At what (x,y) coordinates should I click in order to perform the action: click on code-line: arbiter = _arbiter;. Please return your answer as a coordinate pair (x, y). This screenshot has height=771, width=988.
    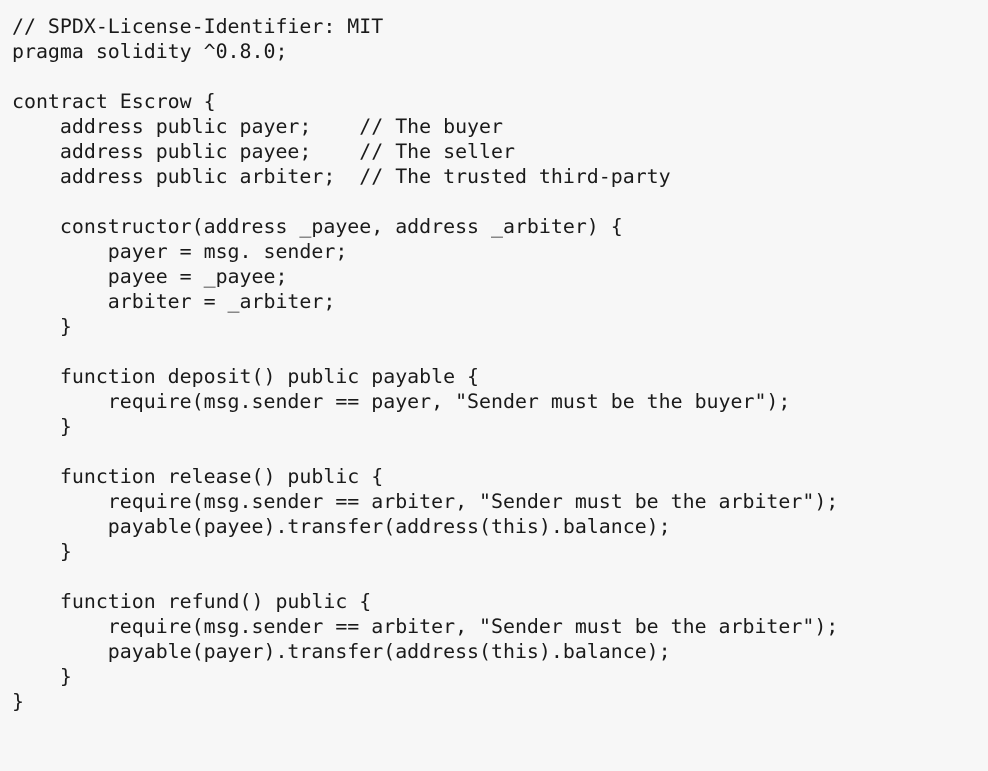
    Looking at the image, I should click on (174, 301).